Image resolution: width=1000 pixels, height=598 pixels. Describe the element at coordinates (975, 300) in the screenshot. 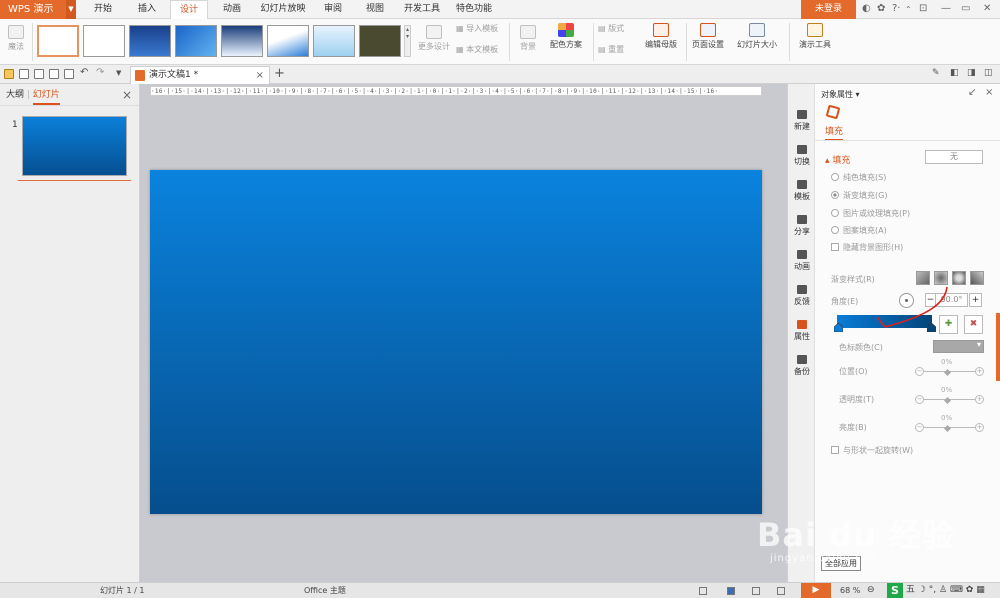

I see `angle-increase-button: +` at that location.